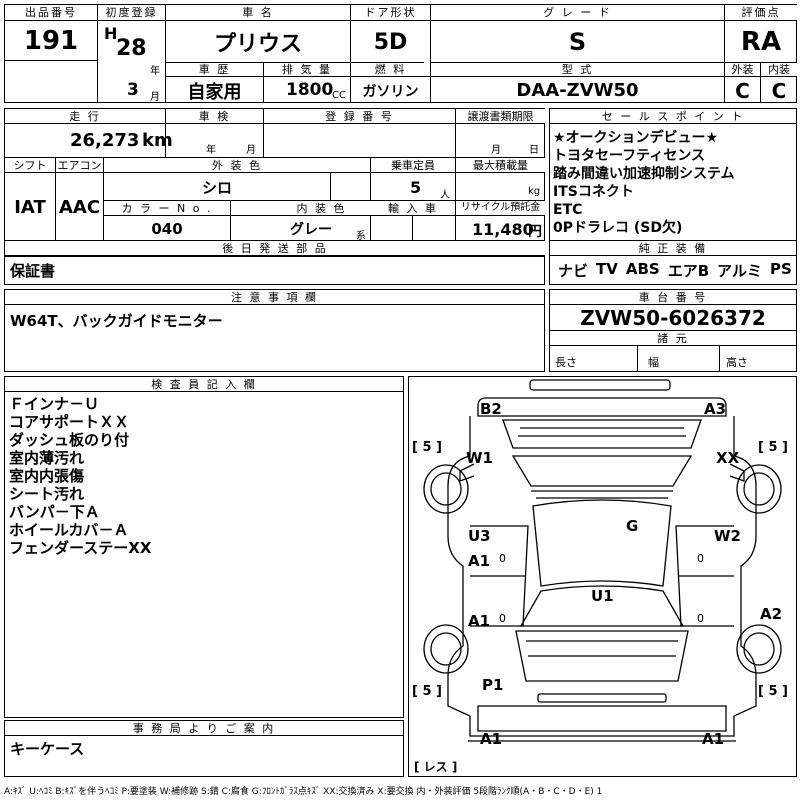 This screenshot has width=800, height=800. What do you see at coordinates (310, 90) in the screenshot?
I see `displacement: 1800` at bounding box center [310, 90].